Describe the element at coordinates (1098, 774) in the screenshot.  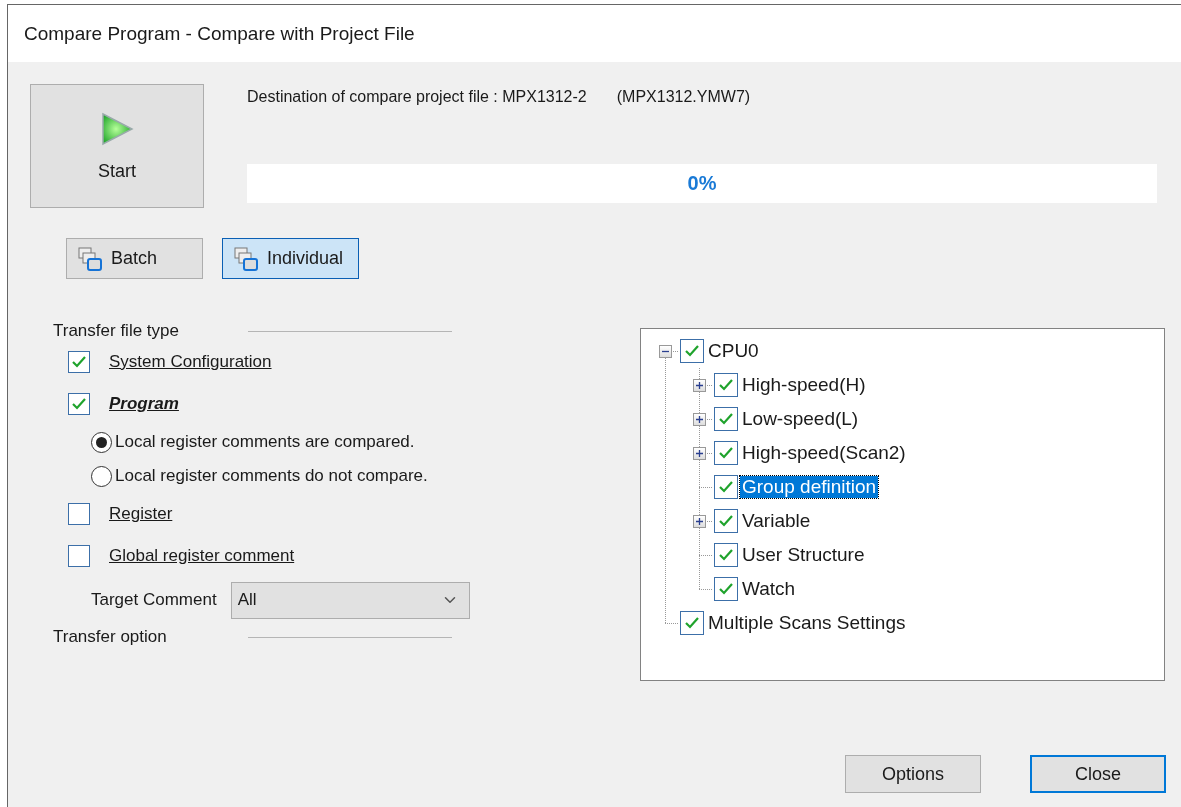
I see `dialog-button: Close` at that location.